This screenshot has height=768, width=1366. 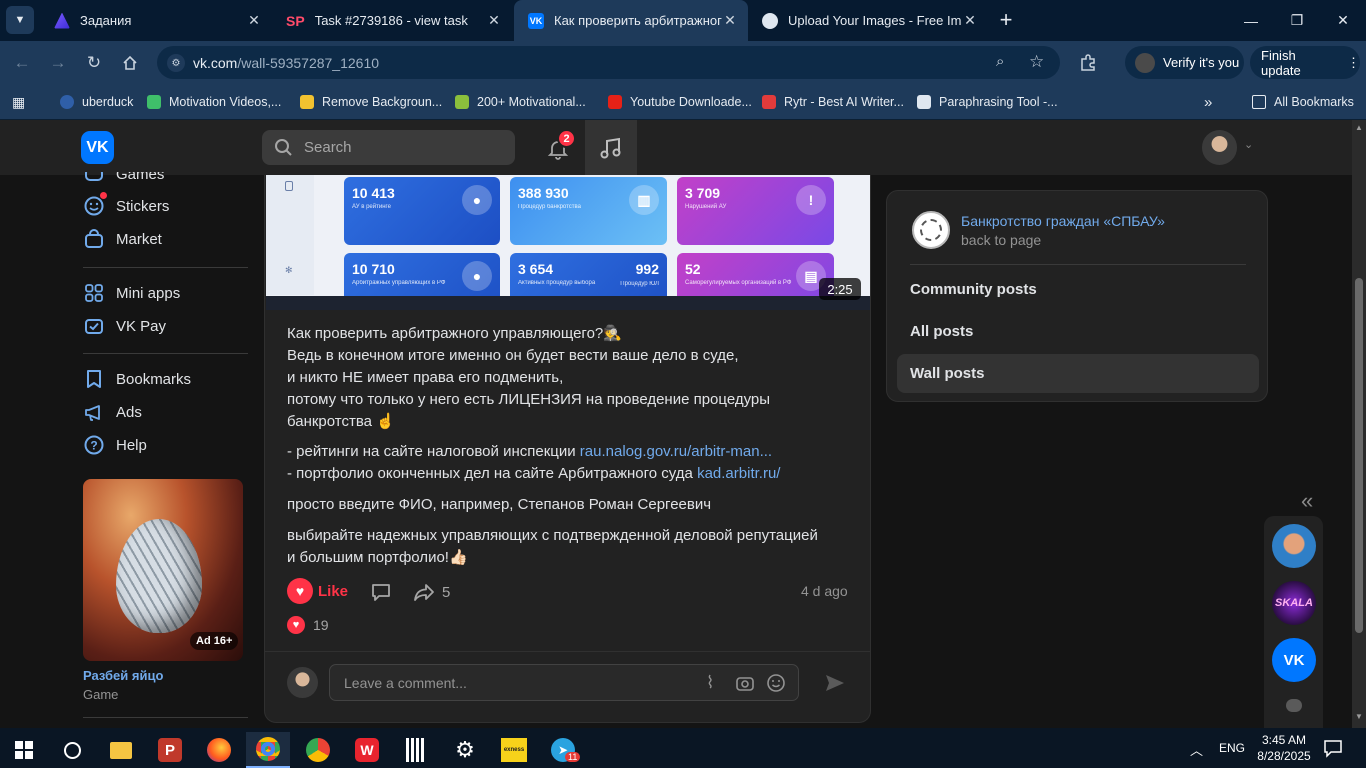 I want to click on chat-avatar-skala: SKALA, so click(x=1294, y=603).